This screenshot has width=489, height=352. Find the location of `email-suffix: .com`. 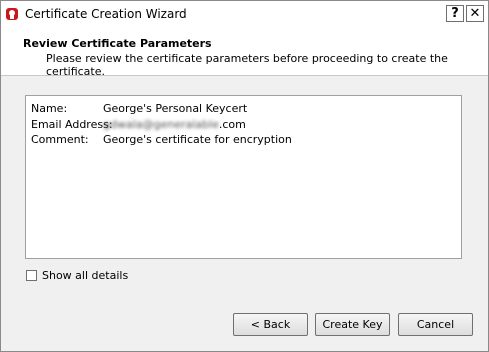

email-suffix: .com is located at coordinates (232, 124).